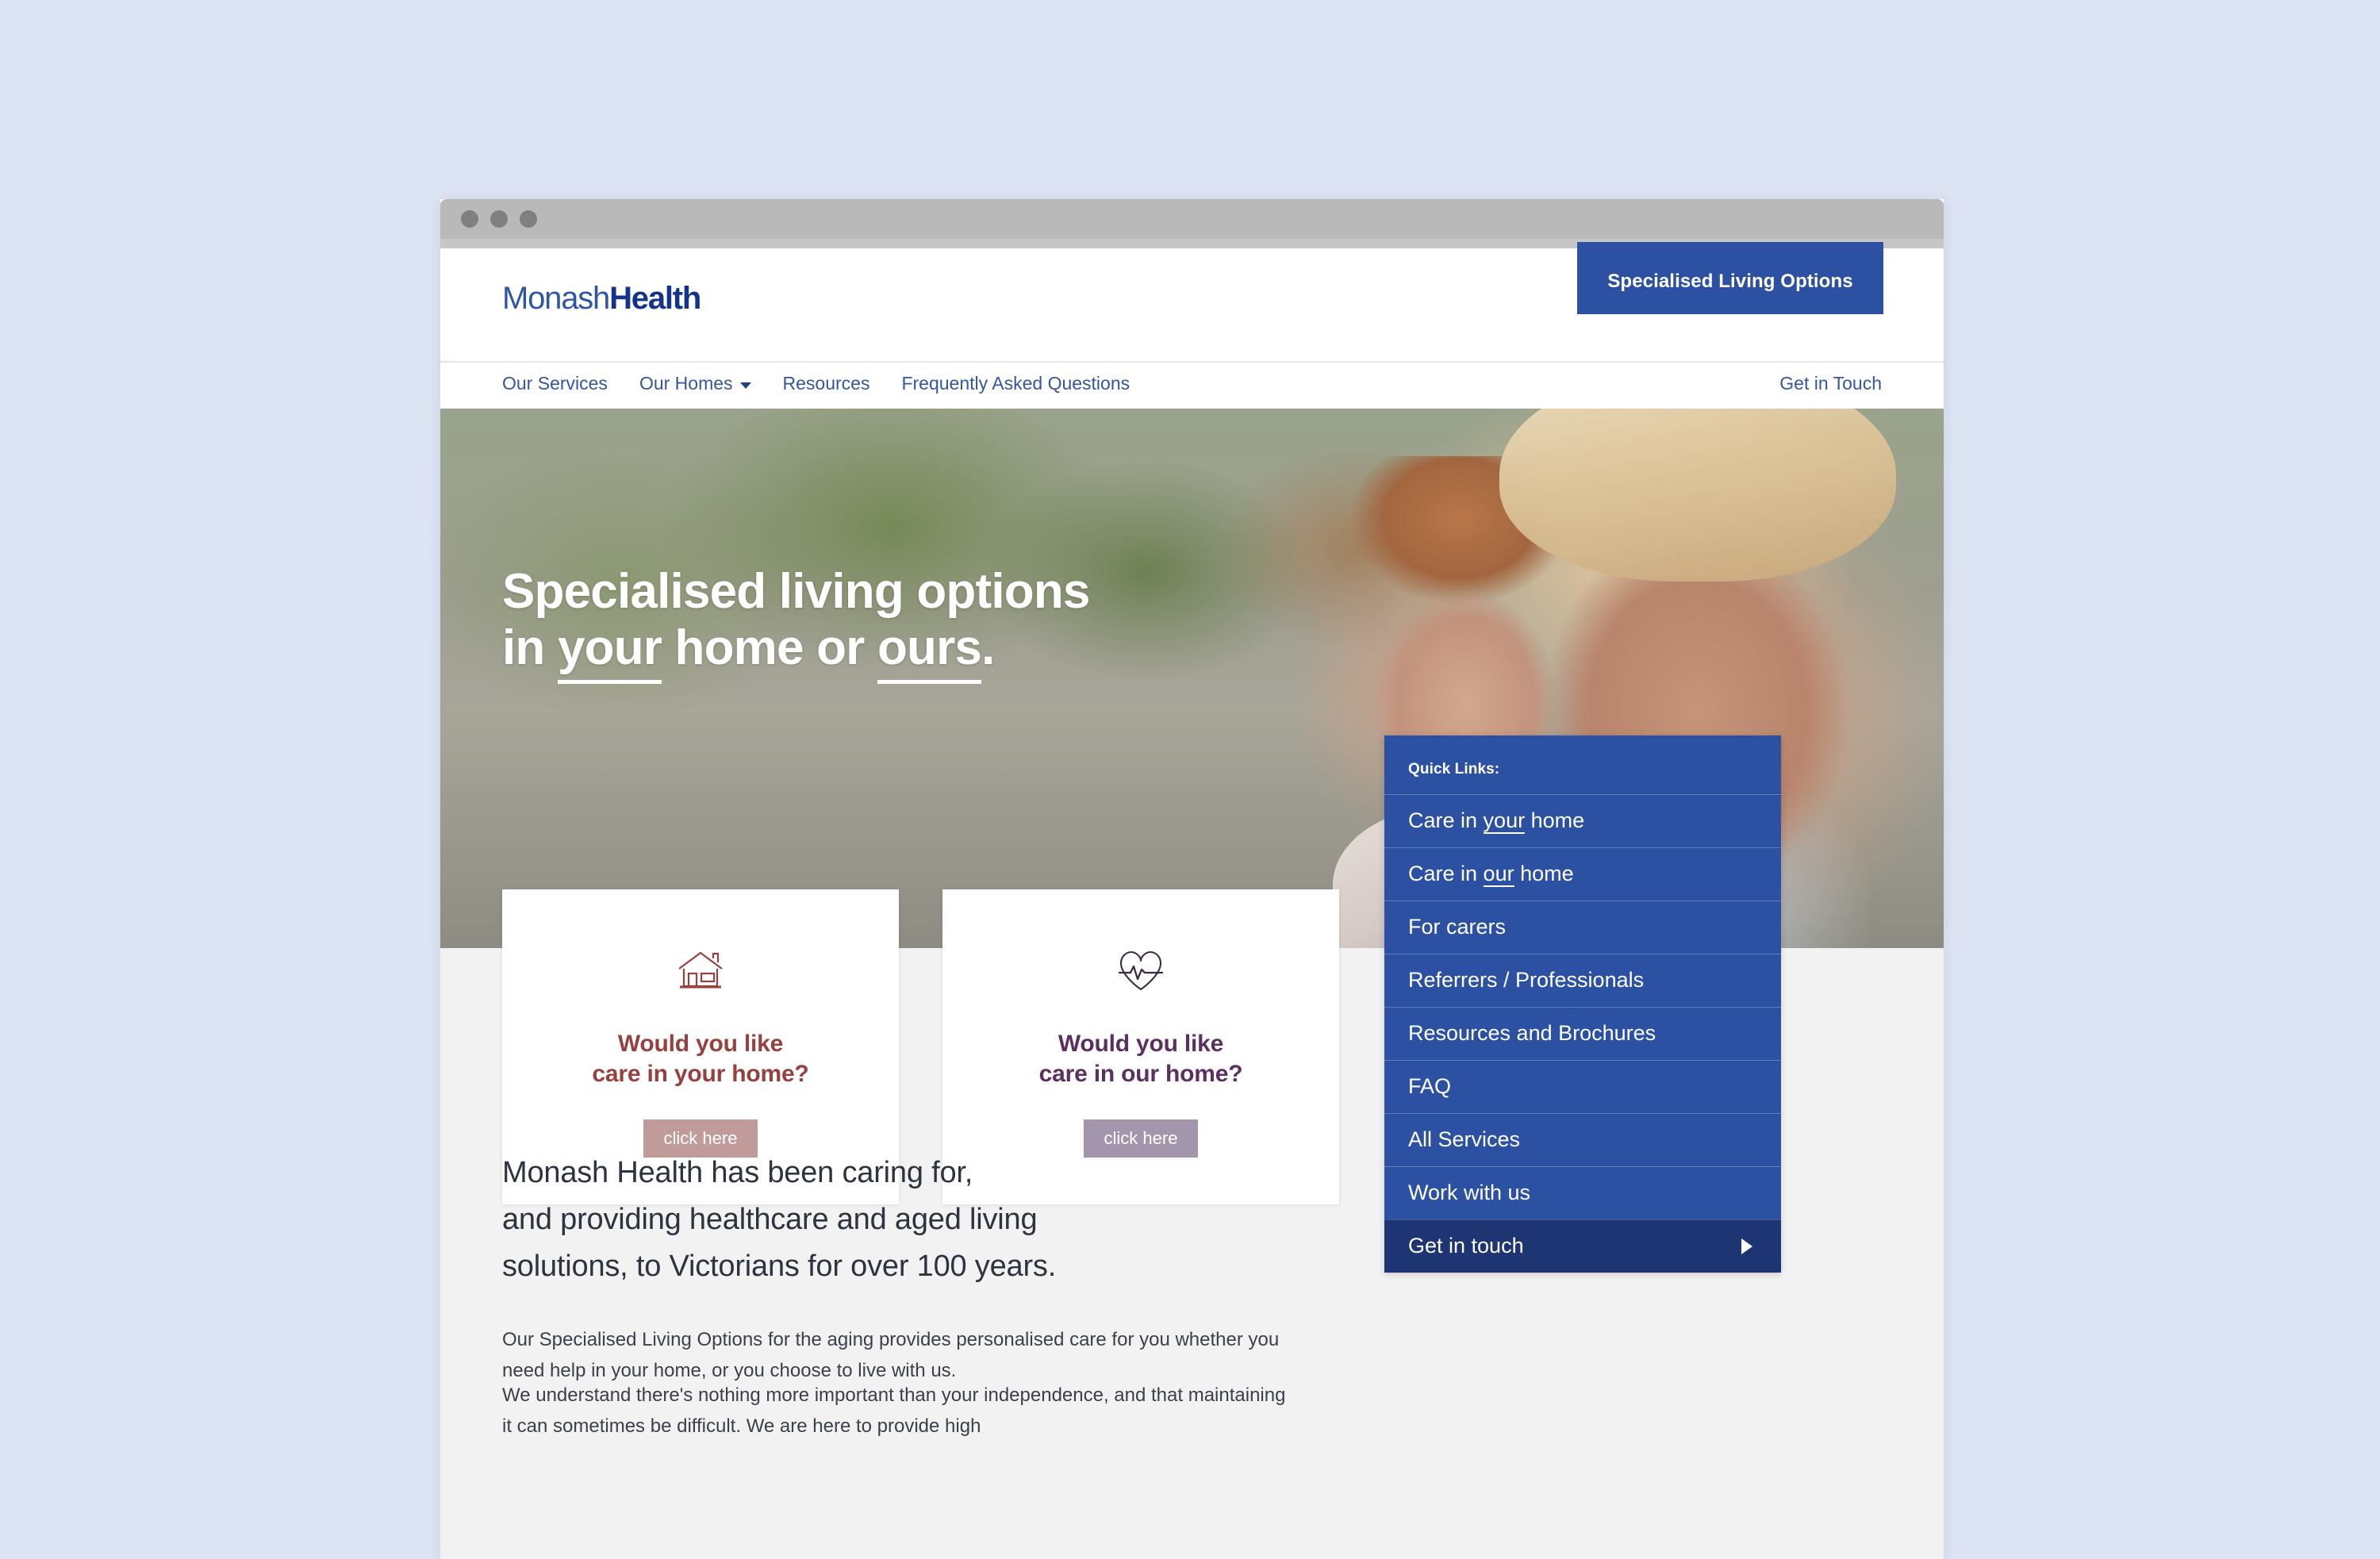 The image size is (2380, 1559). Describe the element at coordinates (700, 1073) in the screenshot. I see `card-title-line2: care in your home?` at that location.